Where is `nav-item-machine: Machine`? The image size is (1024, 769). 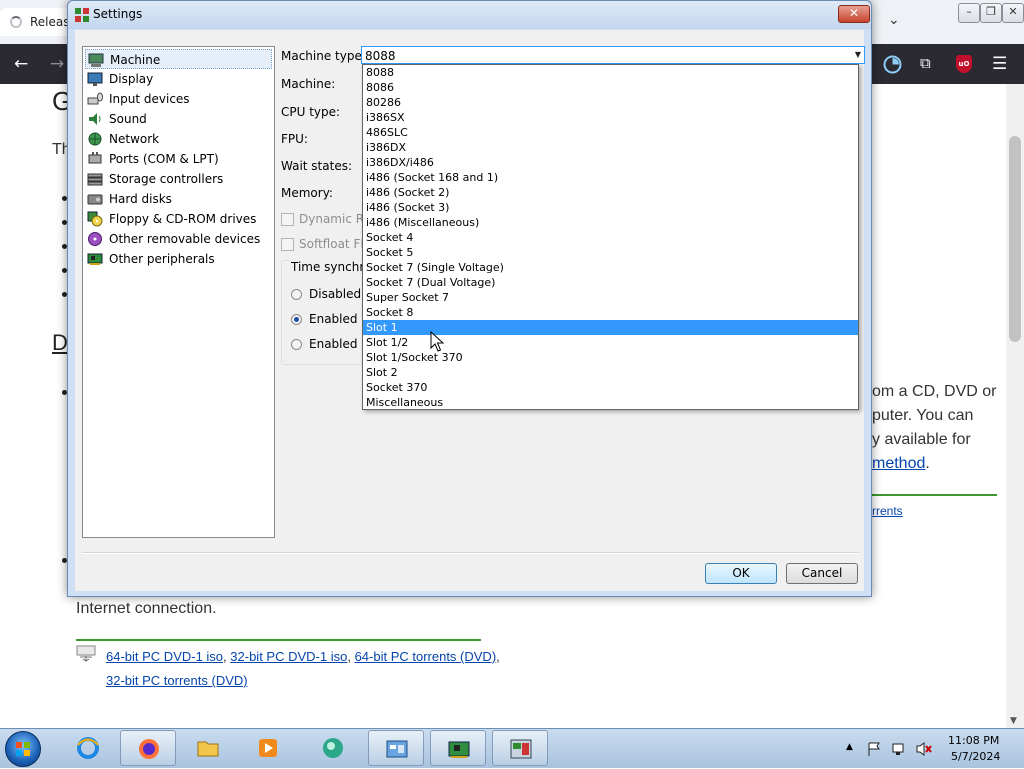 nav-item-machine: Machine is located at coordinates (178, 59).